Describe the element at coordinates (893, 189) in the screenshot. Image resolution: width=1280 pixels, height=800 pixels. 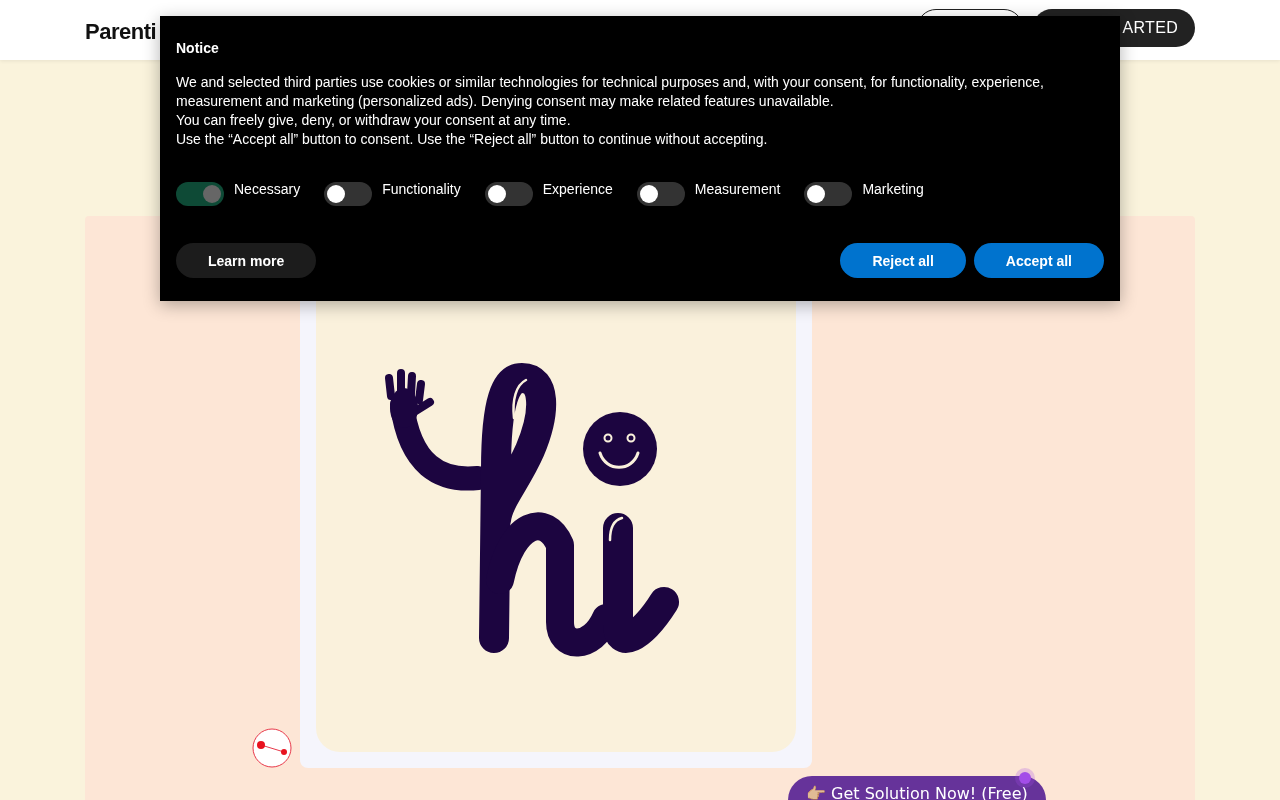
I see `toggle-label: Marketing` at that location.